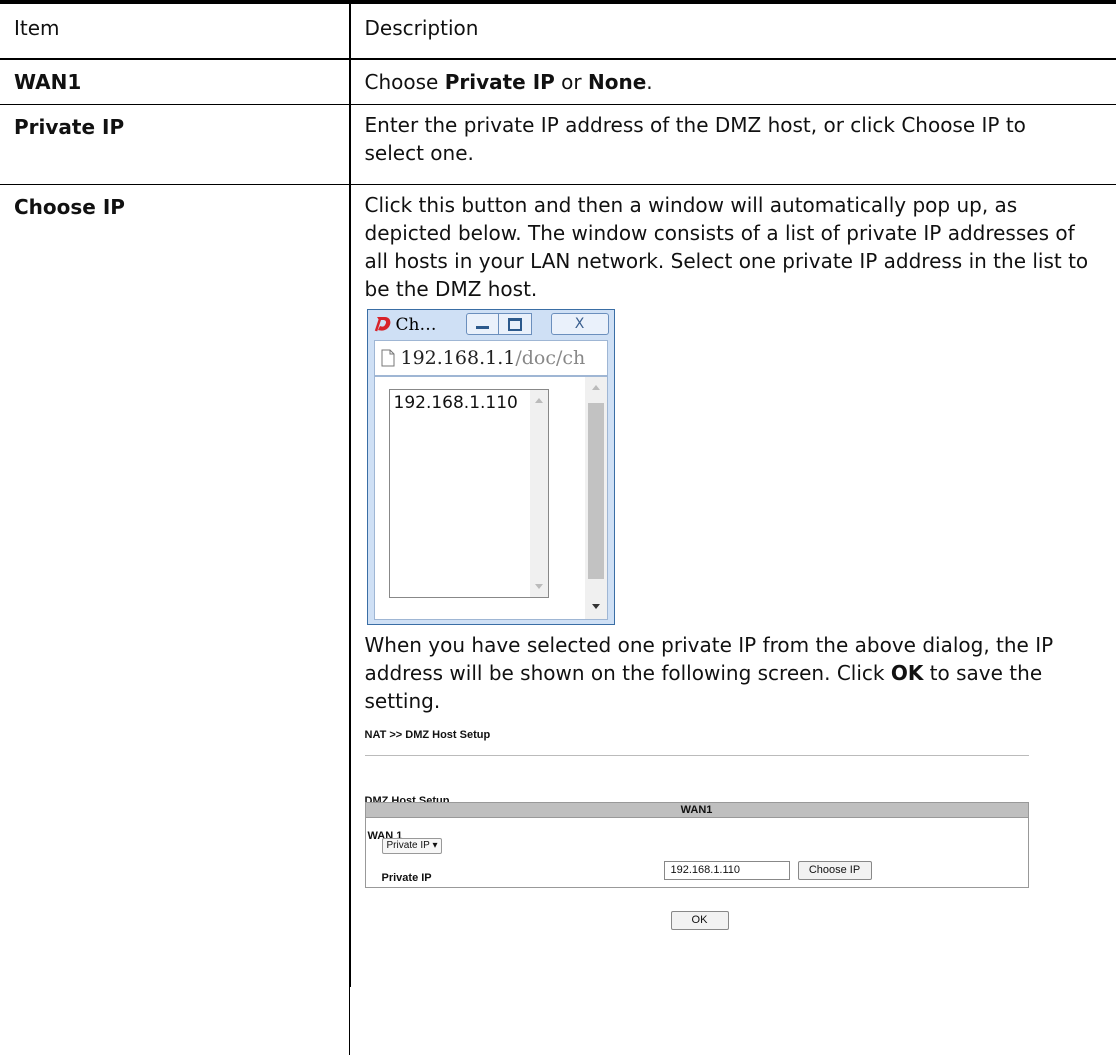 This screenshot has height=1055, width=1116. I want to click on close-icon: X, so click(579, 324).